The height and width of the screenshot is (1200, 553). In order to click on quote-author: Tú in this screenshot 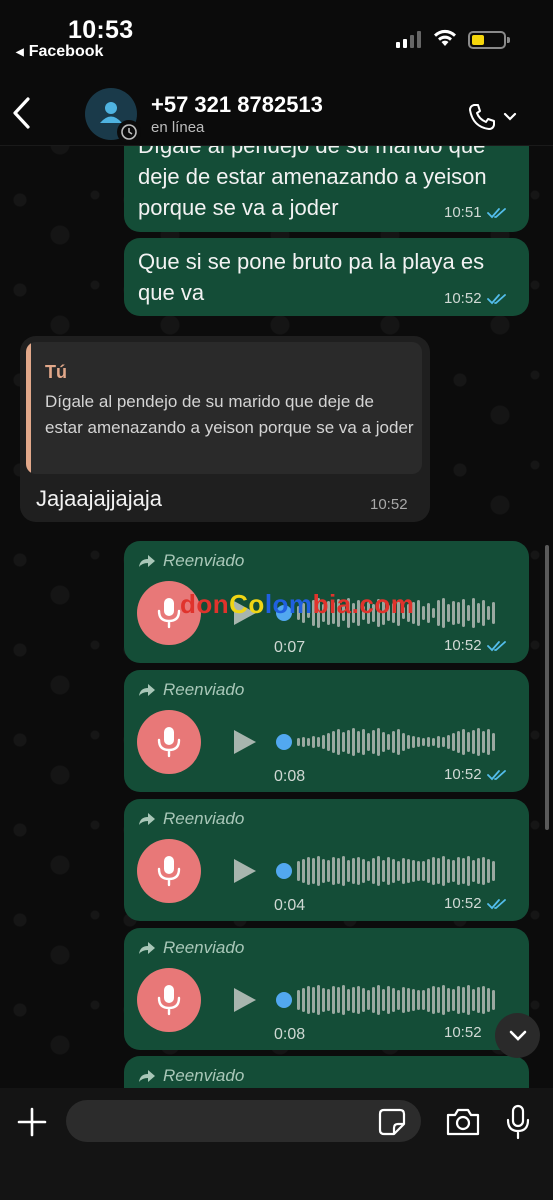, I will do `click(56, 372)`.